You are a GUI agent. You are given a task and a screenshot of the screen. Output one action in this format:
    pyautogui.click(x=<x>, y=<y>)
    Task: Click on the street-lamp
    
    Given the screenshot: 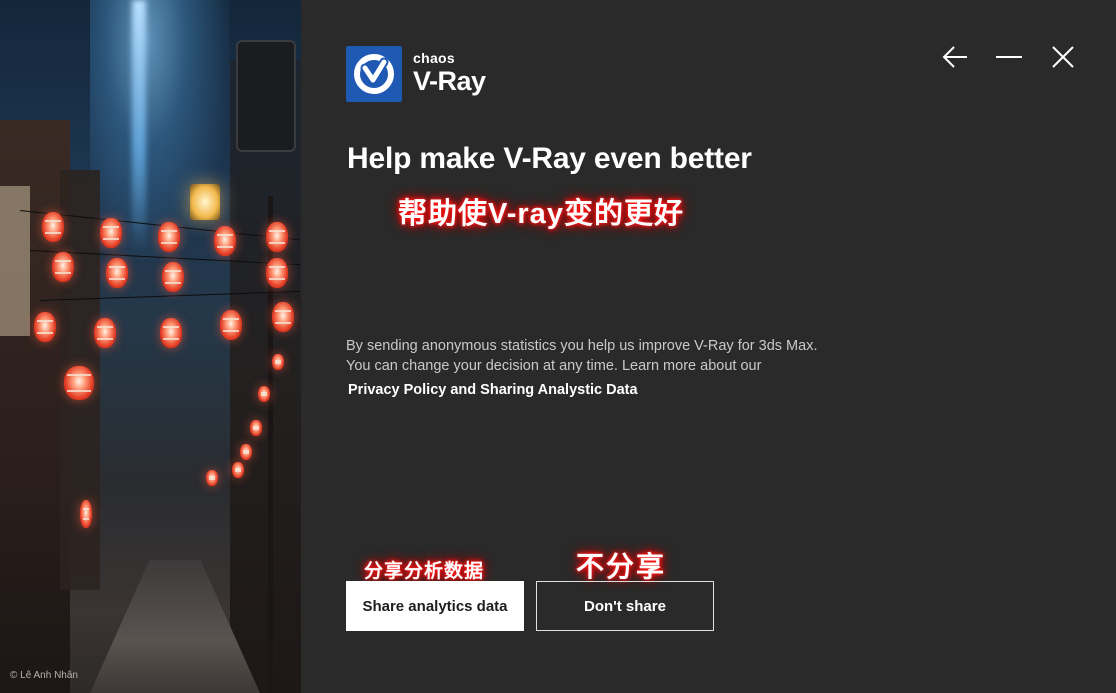 What is the action you would take?
    pyautogui.click(x=205, y=202)
    